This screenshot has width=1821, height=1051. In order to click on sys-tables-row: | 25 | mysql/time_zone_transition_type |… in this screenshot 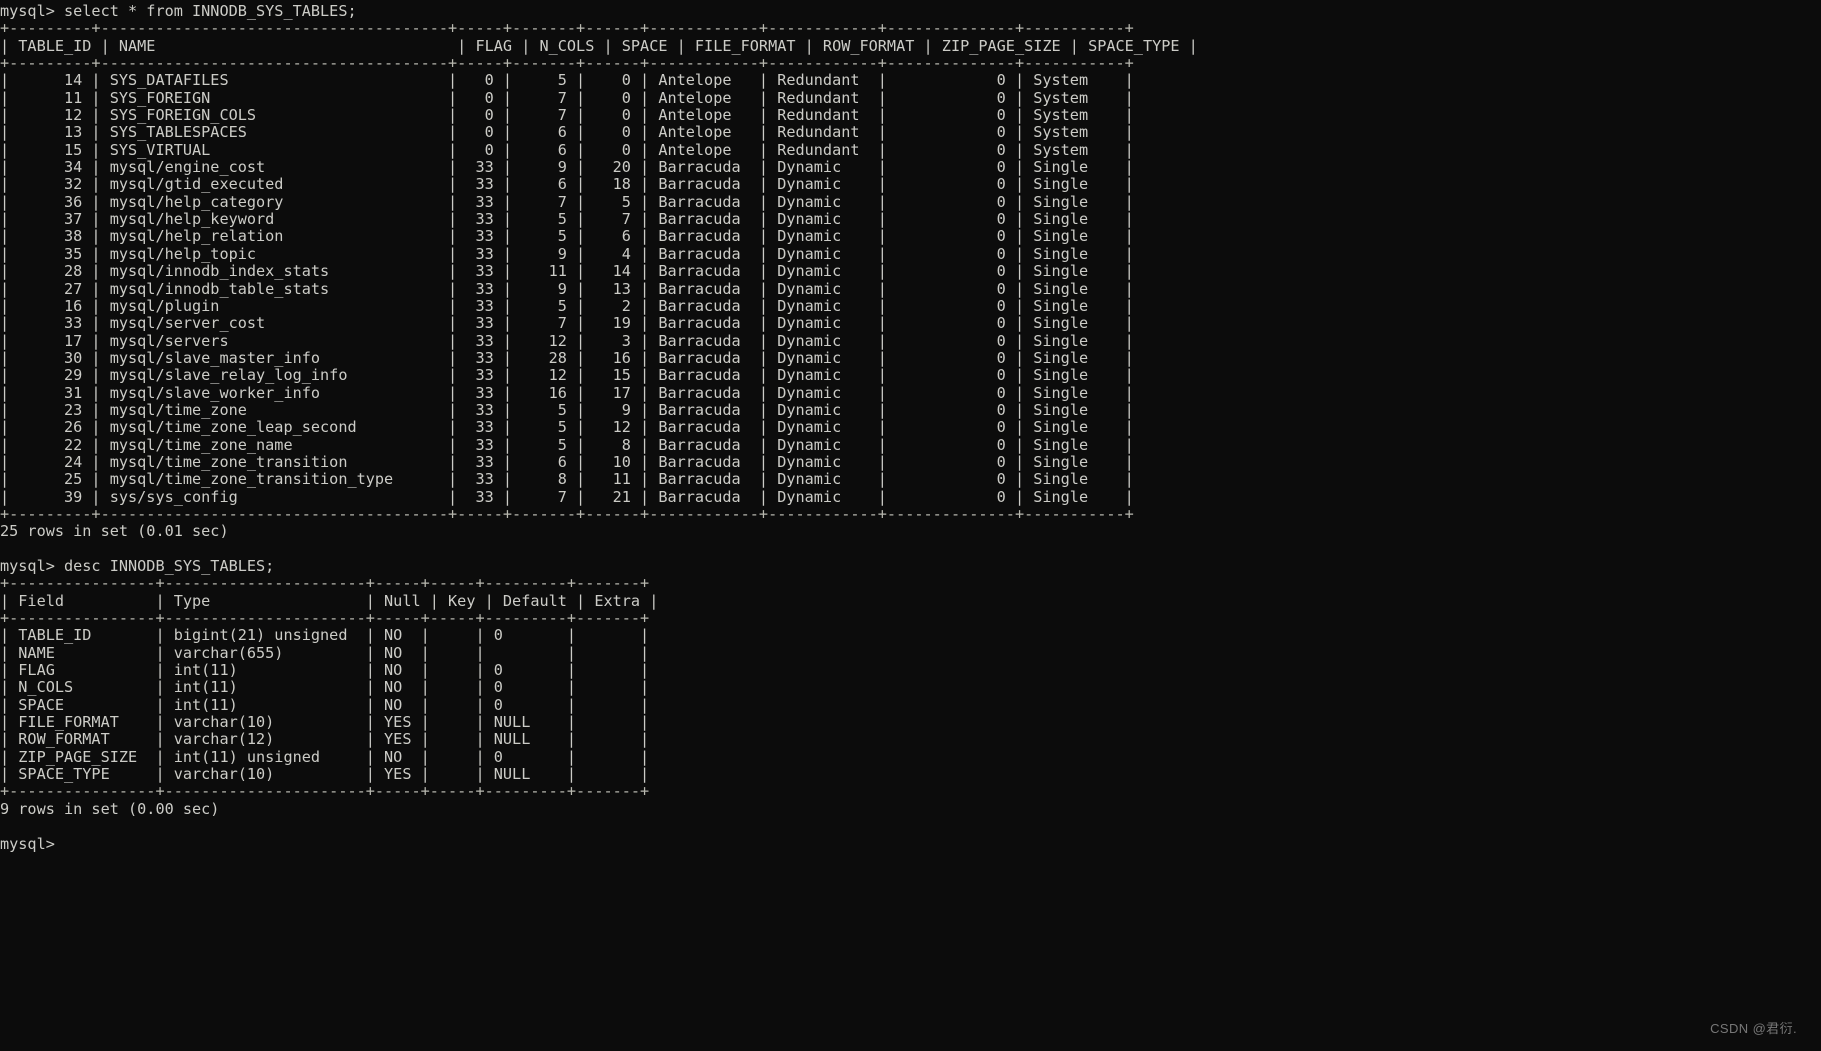, I will do `click(567, 479)`.